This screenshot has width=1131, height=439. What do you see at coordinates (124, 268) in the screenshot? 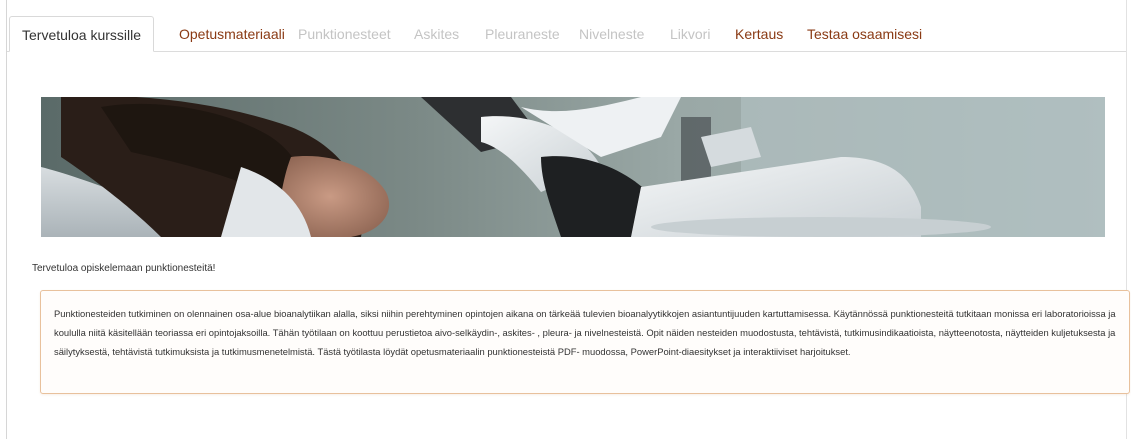
I see `welcome-text: Tervetuloa opiskelemaan punktionesteitä!` at bounding box center [124, 268].